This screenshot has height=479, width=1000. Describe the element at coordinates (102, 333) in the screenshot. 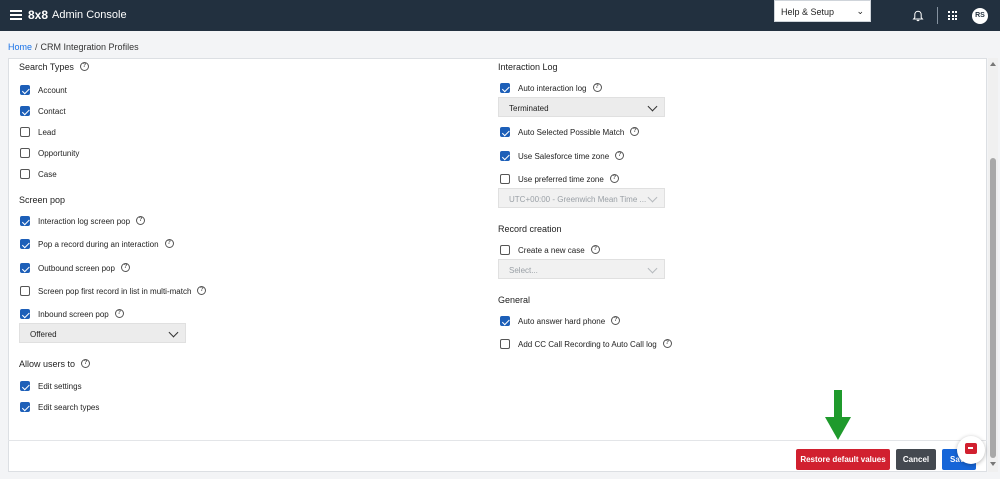

I see `inbound-screen-pop-dropdown: Offered` at that location.